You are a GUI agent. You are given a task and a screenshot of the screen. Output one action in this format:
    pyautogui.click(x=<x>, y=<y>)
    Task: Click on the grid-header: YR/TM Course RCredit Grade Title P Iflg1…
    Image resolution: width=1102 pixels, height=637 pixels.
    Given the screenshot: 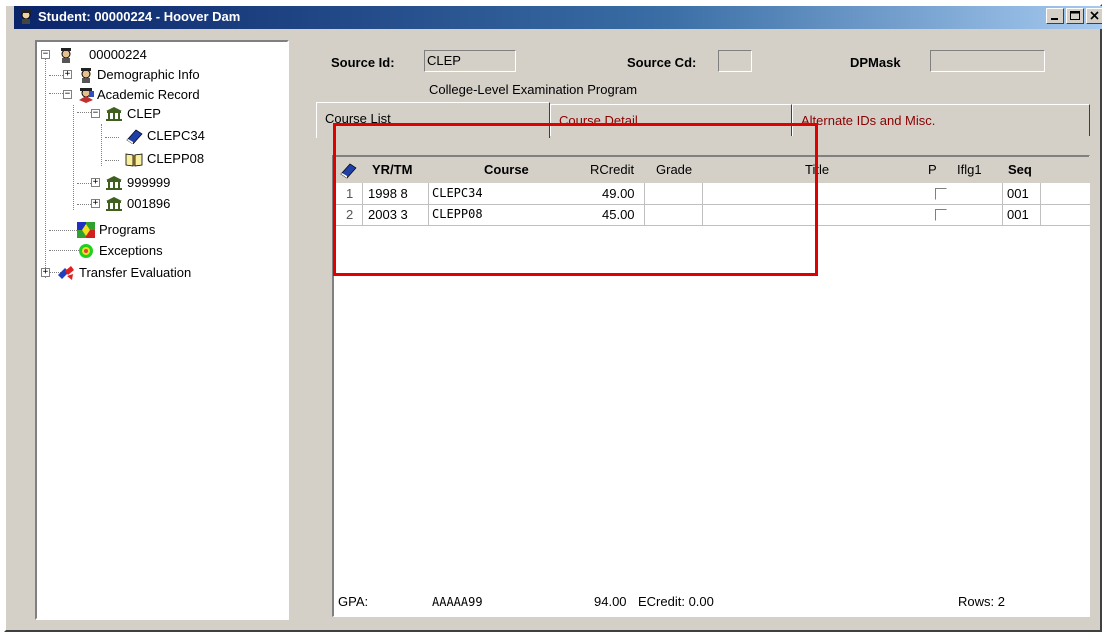 What is the action you would take?
    pyautogui.click(x=712, y=170)
    